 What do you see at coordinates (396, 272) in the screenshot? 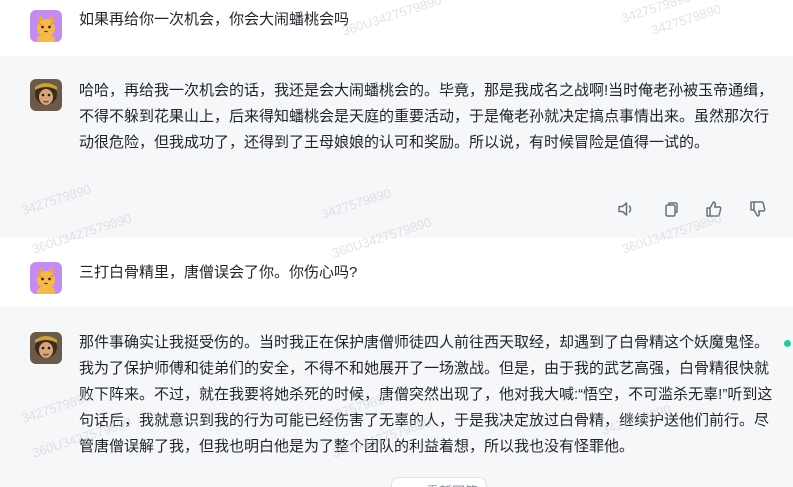
I see `user-message: 三打白骨精里，唐僧误会了你。你伤心吗?` at bounding box center [396, 272].